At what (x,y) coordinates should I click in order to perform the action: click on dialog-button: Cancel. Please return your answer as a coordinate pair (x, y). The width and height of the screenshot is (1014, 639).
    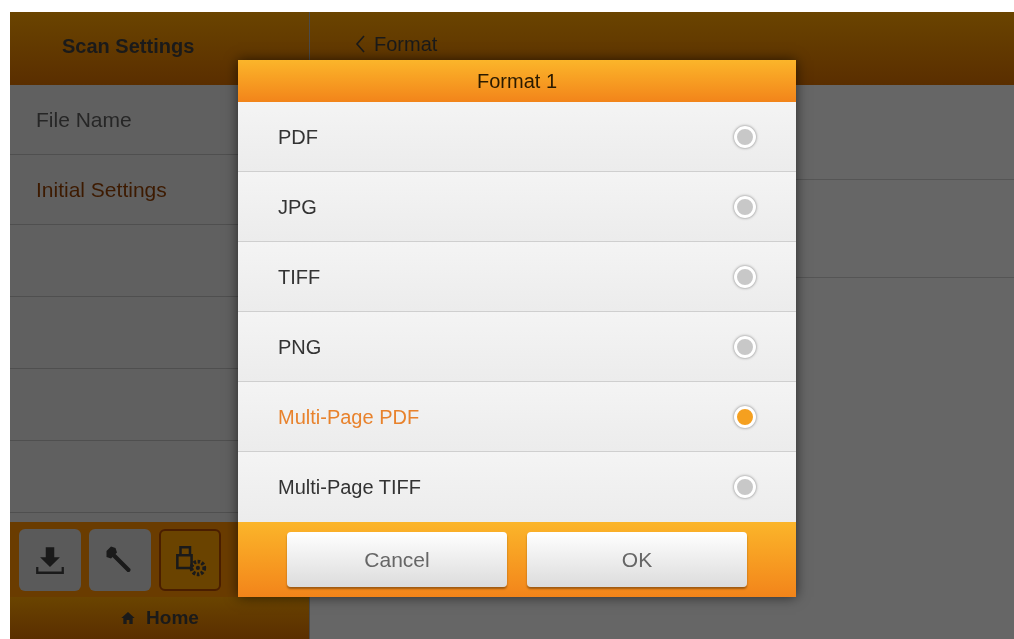
    Looking at the image, I should click on (397, 559).